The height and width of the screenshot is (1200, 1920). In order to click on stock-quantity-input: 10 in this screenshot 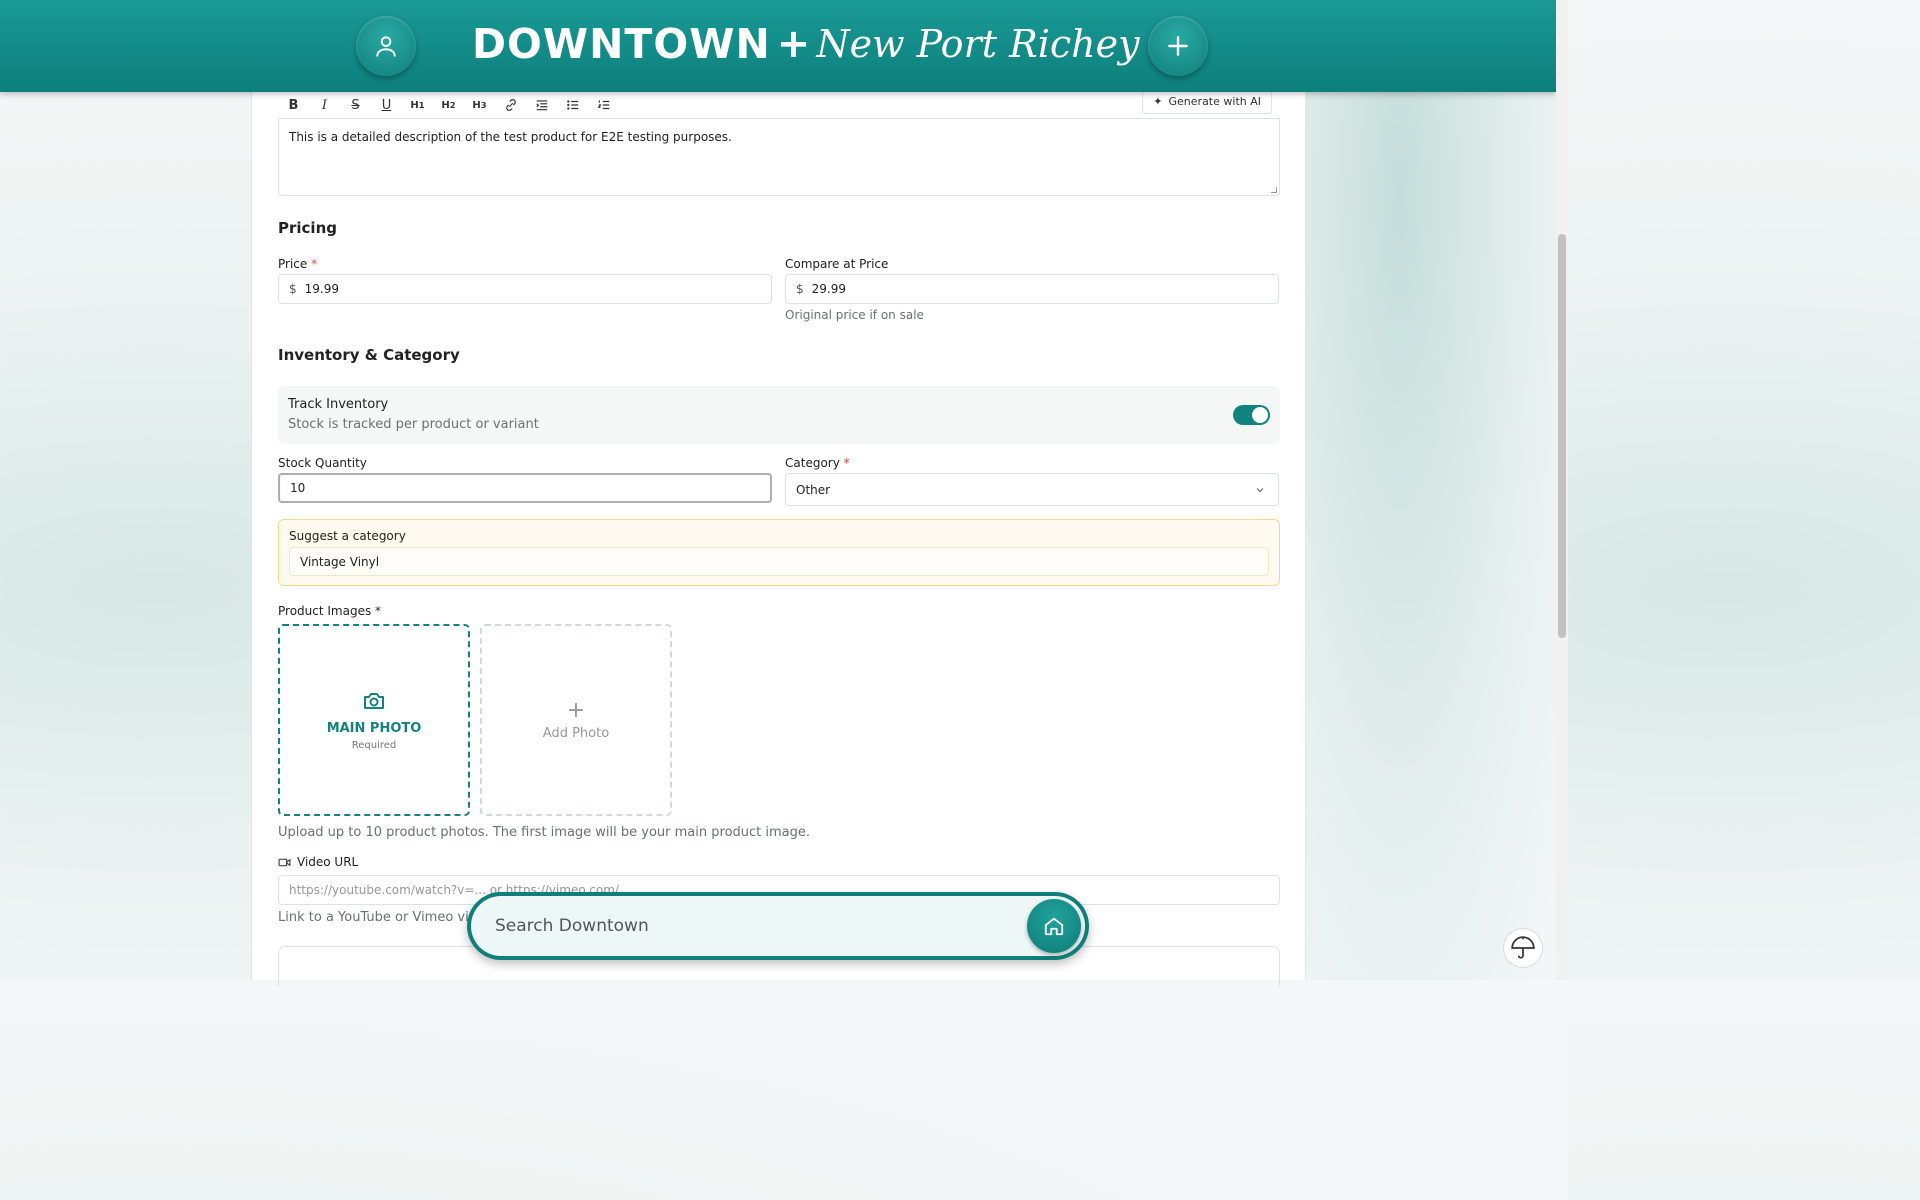, I will do `click(525, 488)`.